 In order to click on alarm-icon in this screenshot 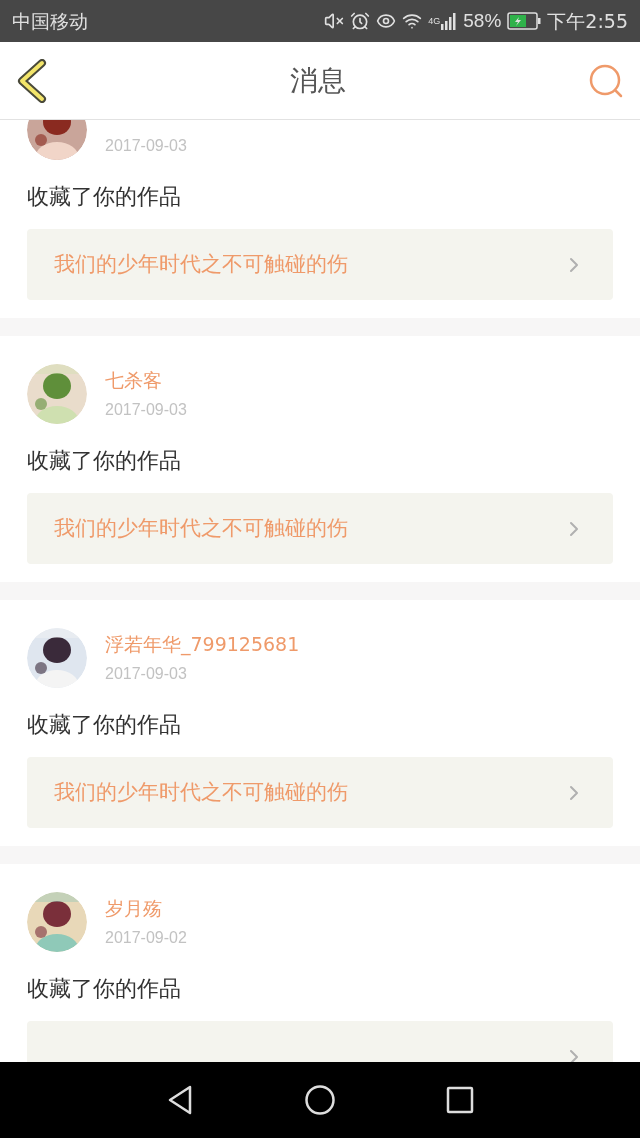, I will do `click(360, 21)`.